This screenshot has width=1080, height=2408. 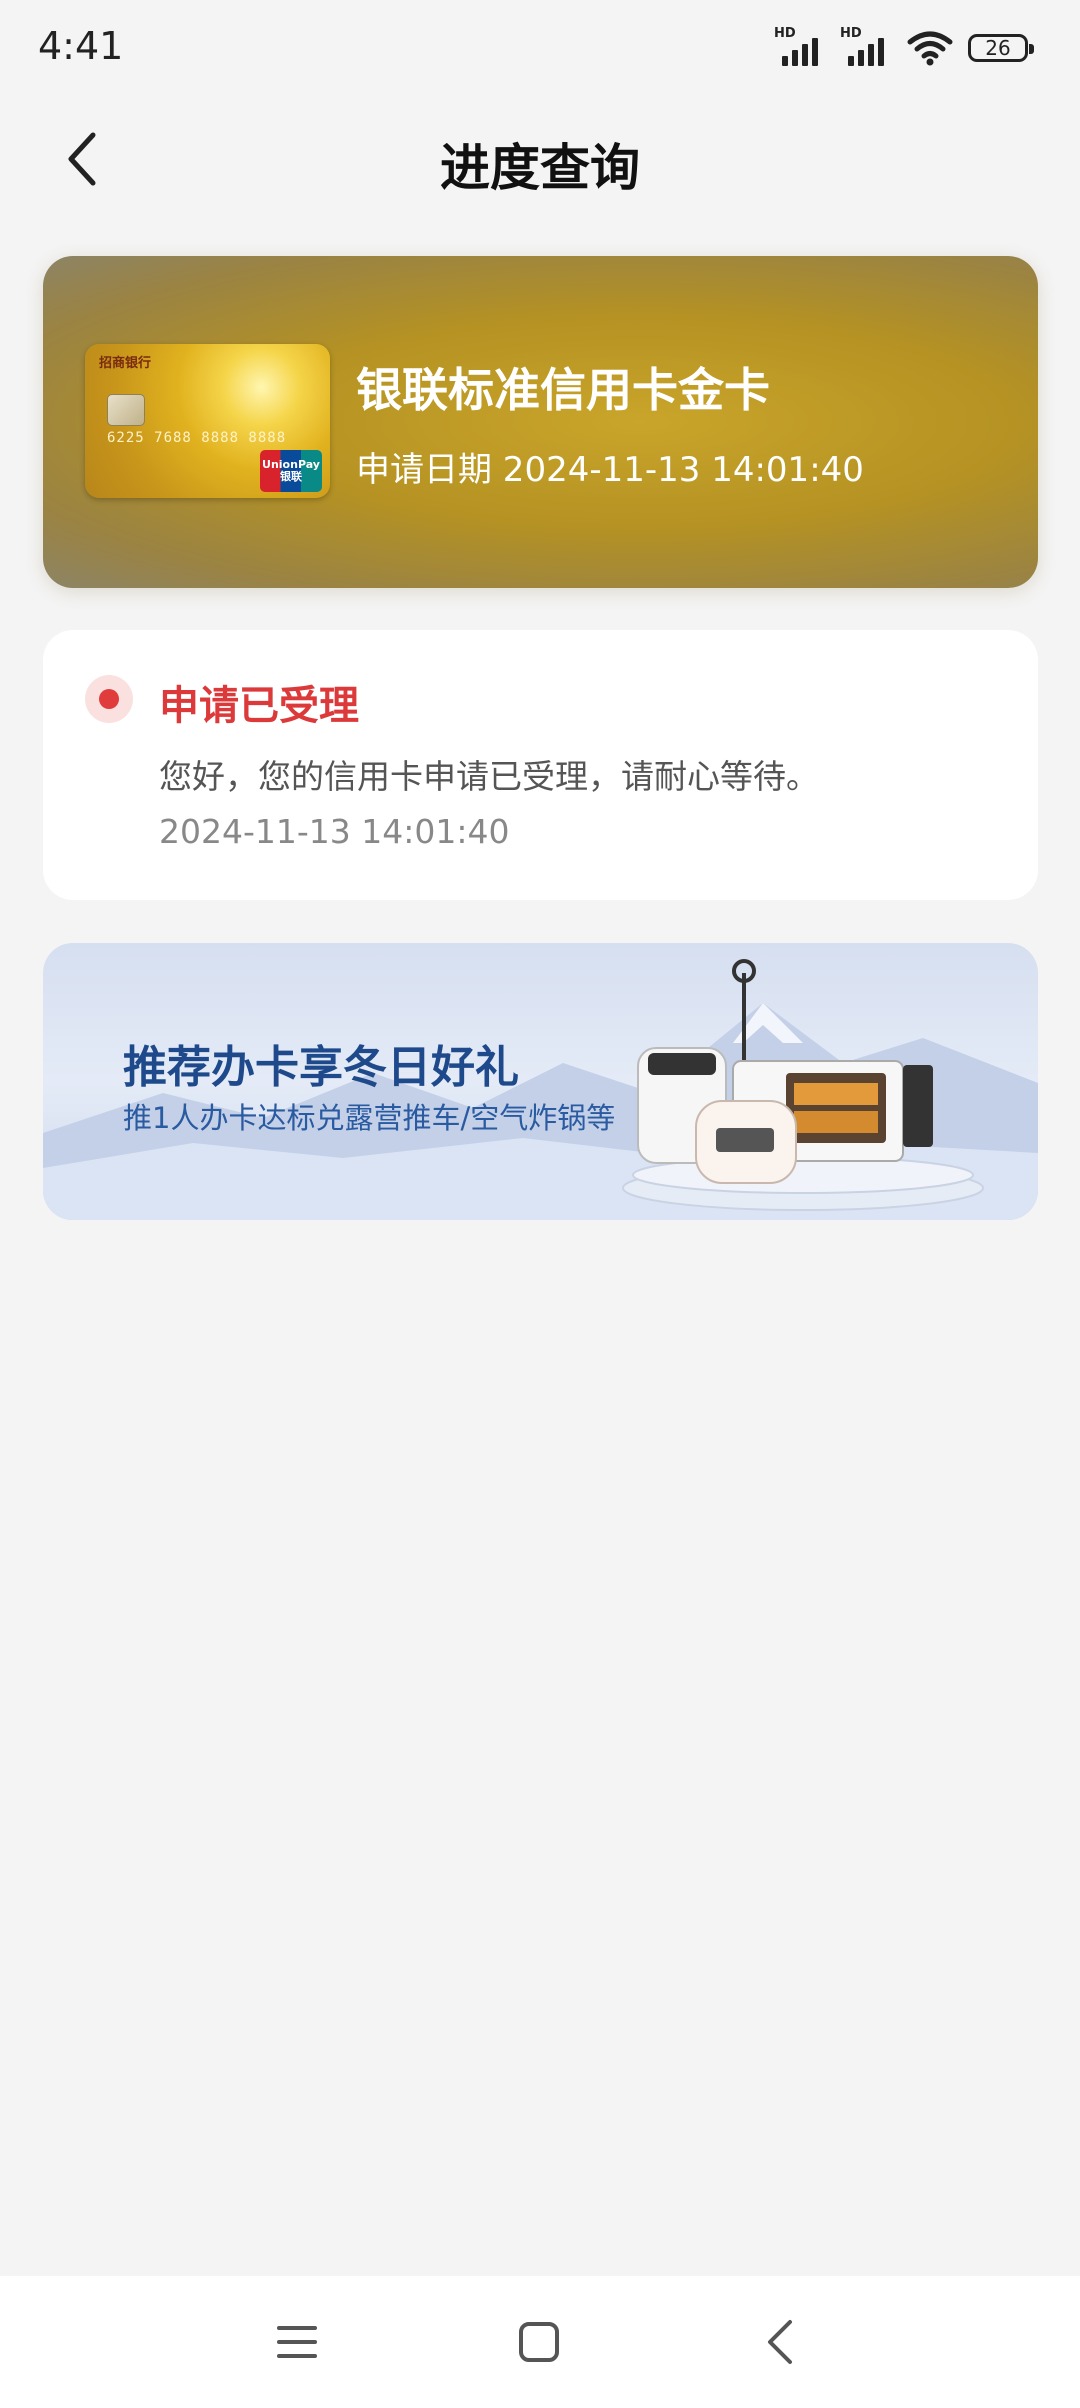 I want to click on unionpay-logo: UnionPay 银联, so click(x=291, y=471).